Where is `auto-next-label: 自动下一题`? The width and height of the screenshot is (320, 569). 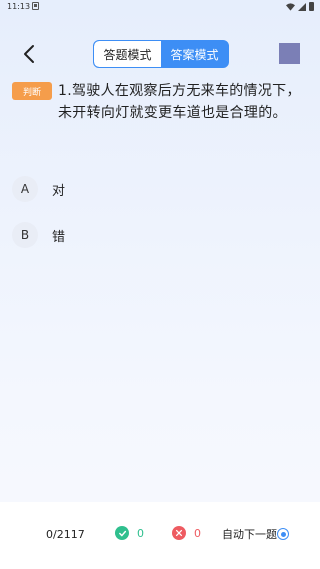 auto-next-label: 自动下一题 is located at coordinates (249, 534).